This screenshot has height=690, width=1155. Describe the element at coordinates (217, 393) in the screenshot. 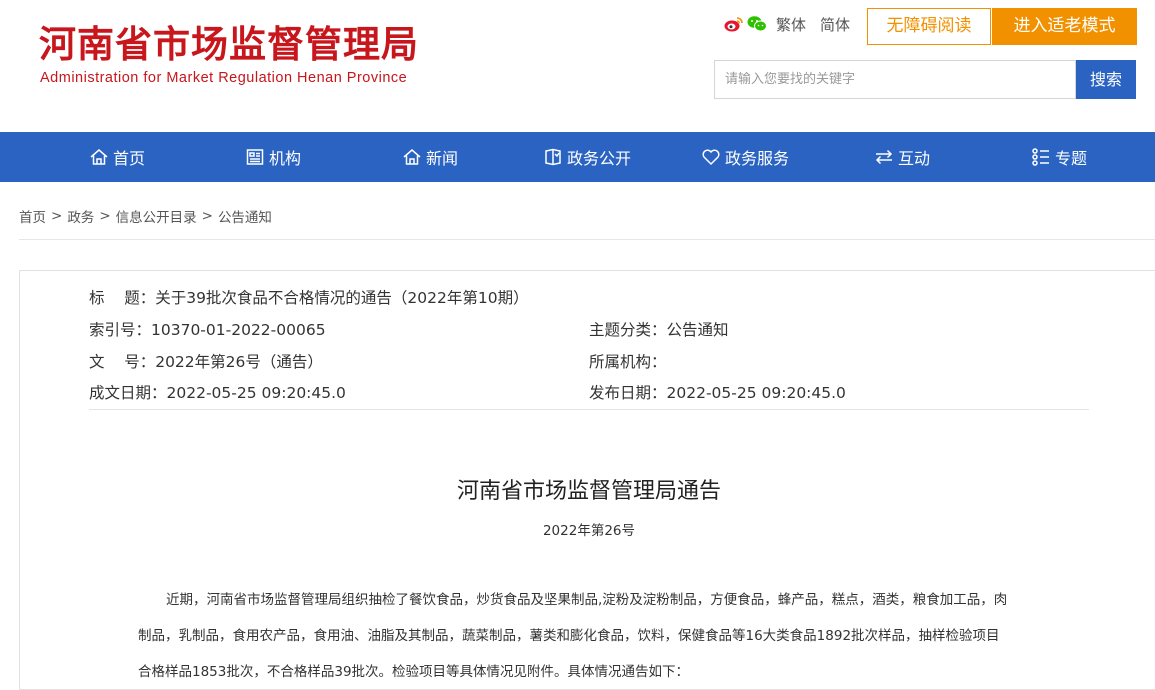

I see `meta-created-date: 成文日期：2022-05-25 09:20:45.0` at that location.